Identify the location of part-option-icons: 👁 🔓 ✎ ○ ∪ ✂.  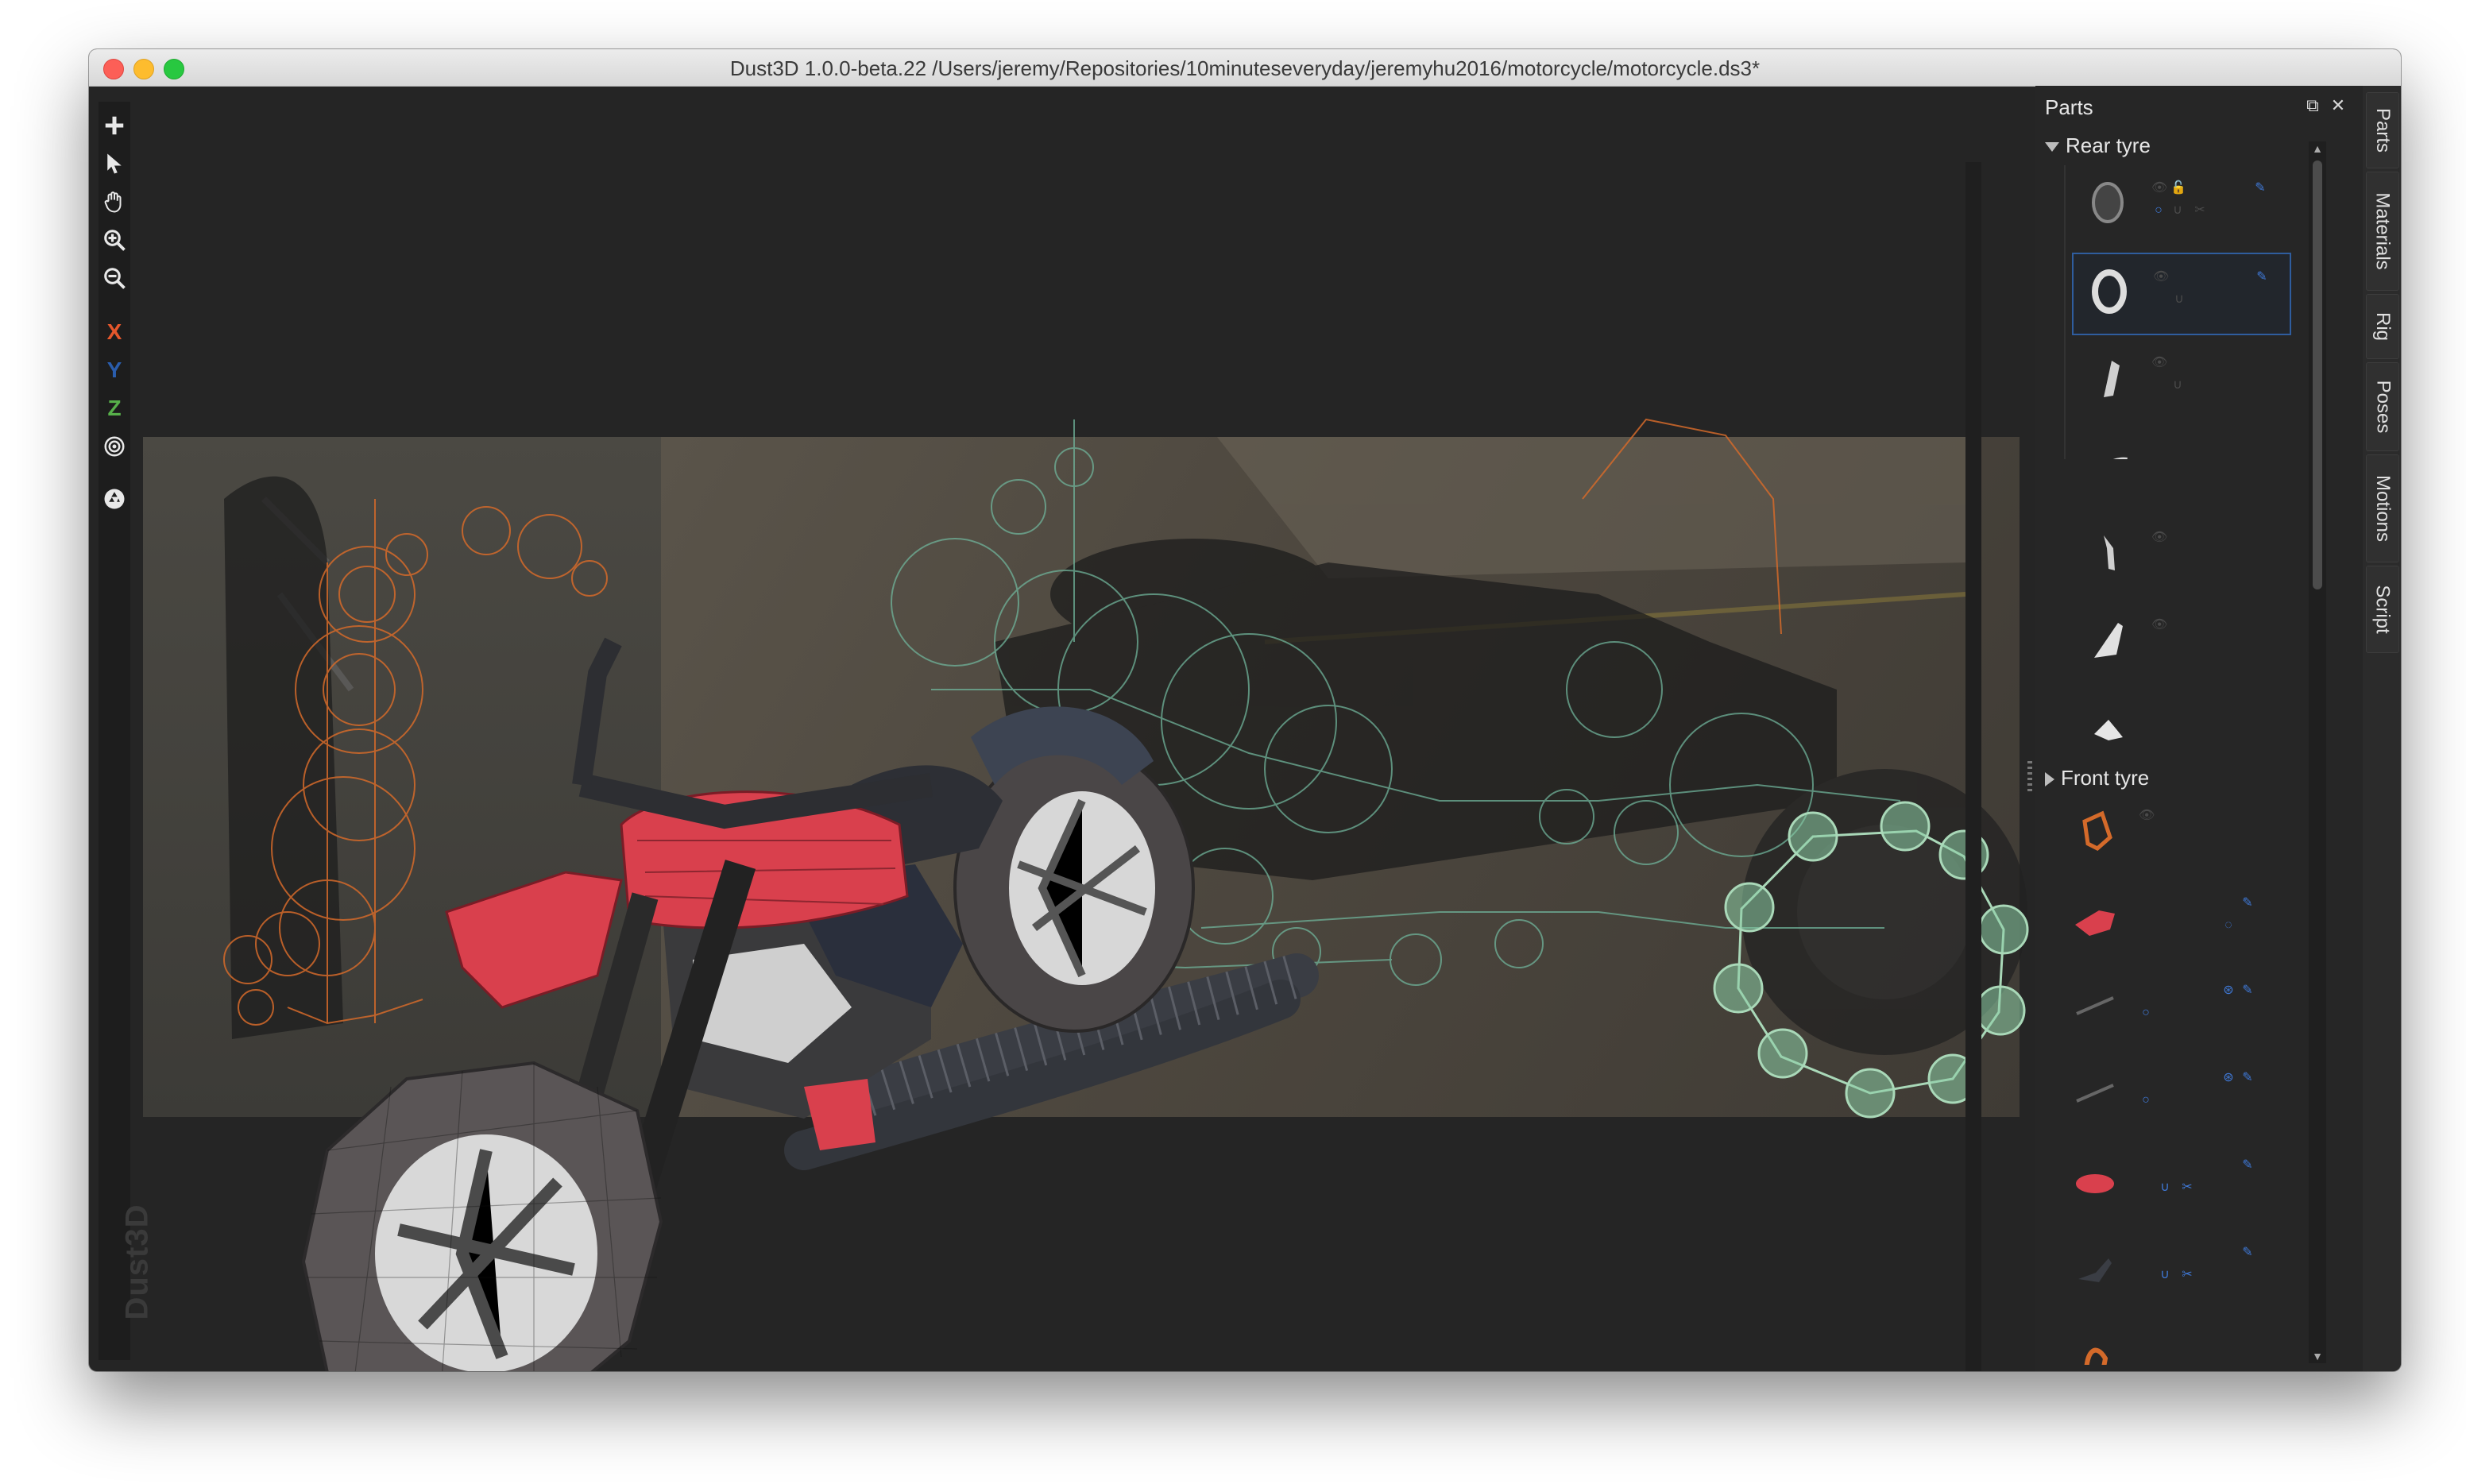
(2218, 205).